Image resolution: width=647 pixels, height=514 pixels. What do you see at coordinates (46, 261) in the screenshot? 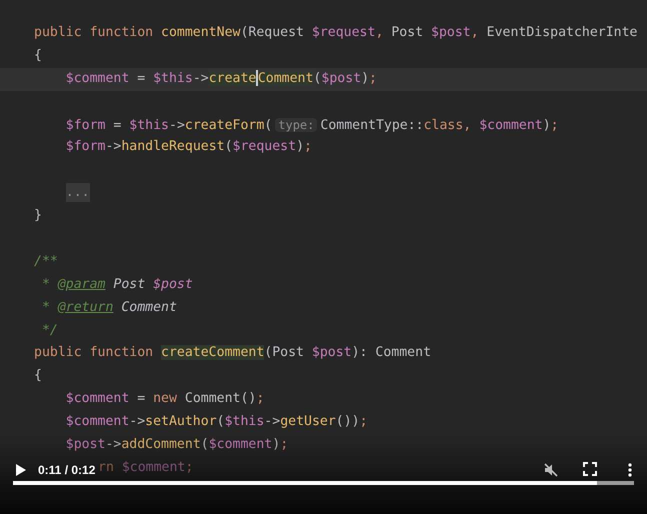
I see `code-line: /**` at bounding box center [46, 261].